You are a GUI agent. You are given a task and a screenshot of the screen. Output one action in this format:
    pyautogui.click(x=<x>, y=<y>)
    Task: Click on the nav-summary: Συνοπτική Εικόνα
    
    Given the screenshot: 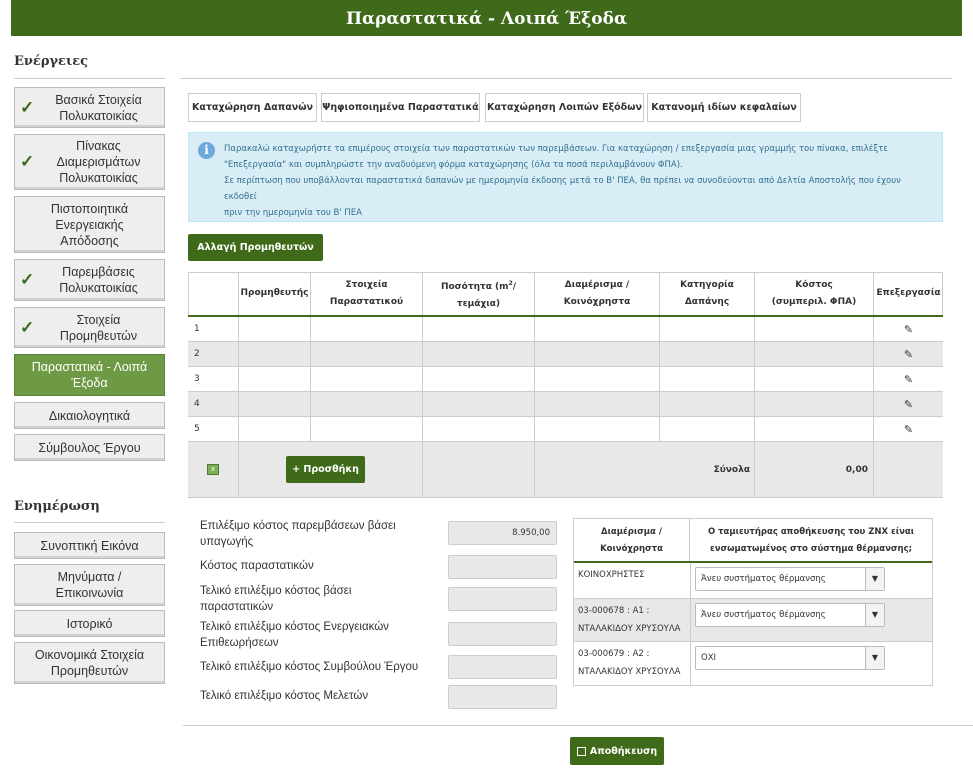 What is the action you would take?
    pyautogui.click(x=89, y=545)
    